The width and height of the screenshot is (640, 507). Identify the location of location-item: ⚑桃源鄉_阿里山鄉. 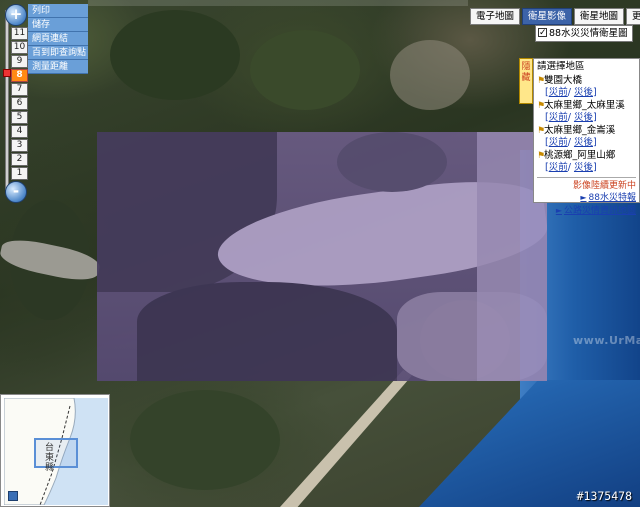
(586, 156).